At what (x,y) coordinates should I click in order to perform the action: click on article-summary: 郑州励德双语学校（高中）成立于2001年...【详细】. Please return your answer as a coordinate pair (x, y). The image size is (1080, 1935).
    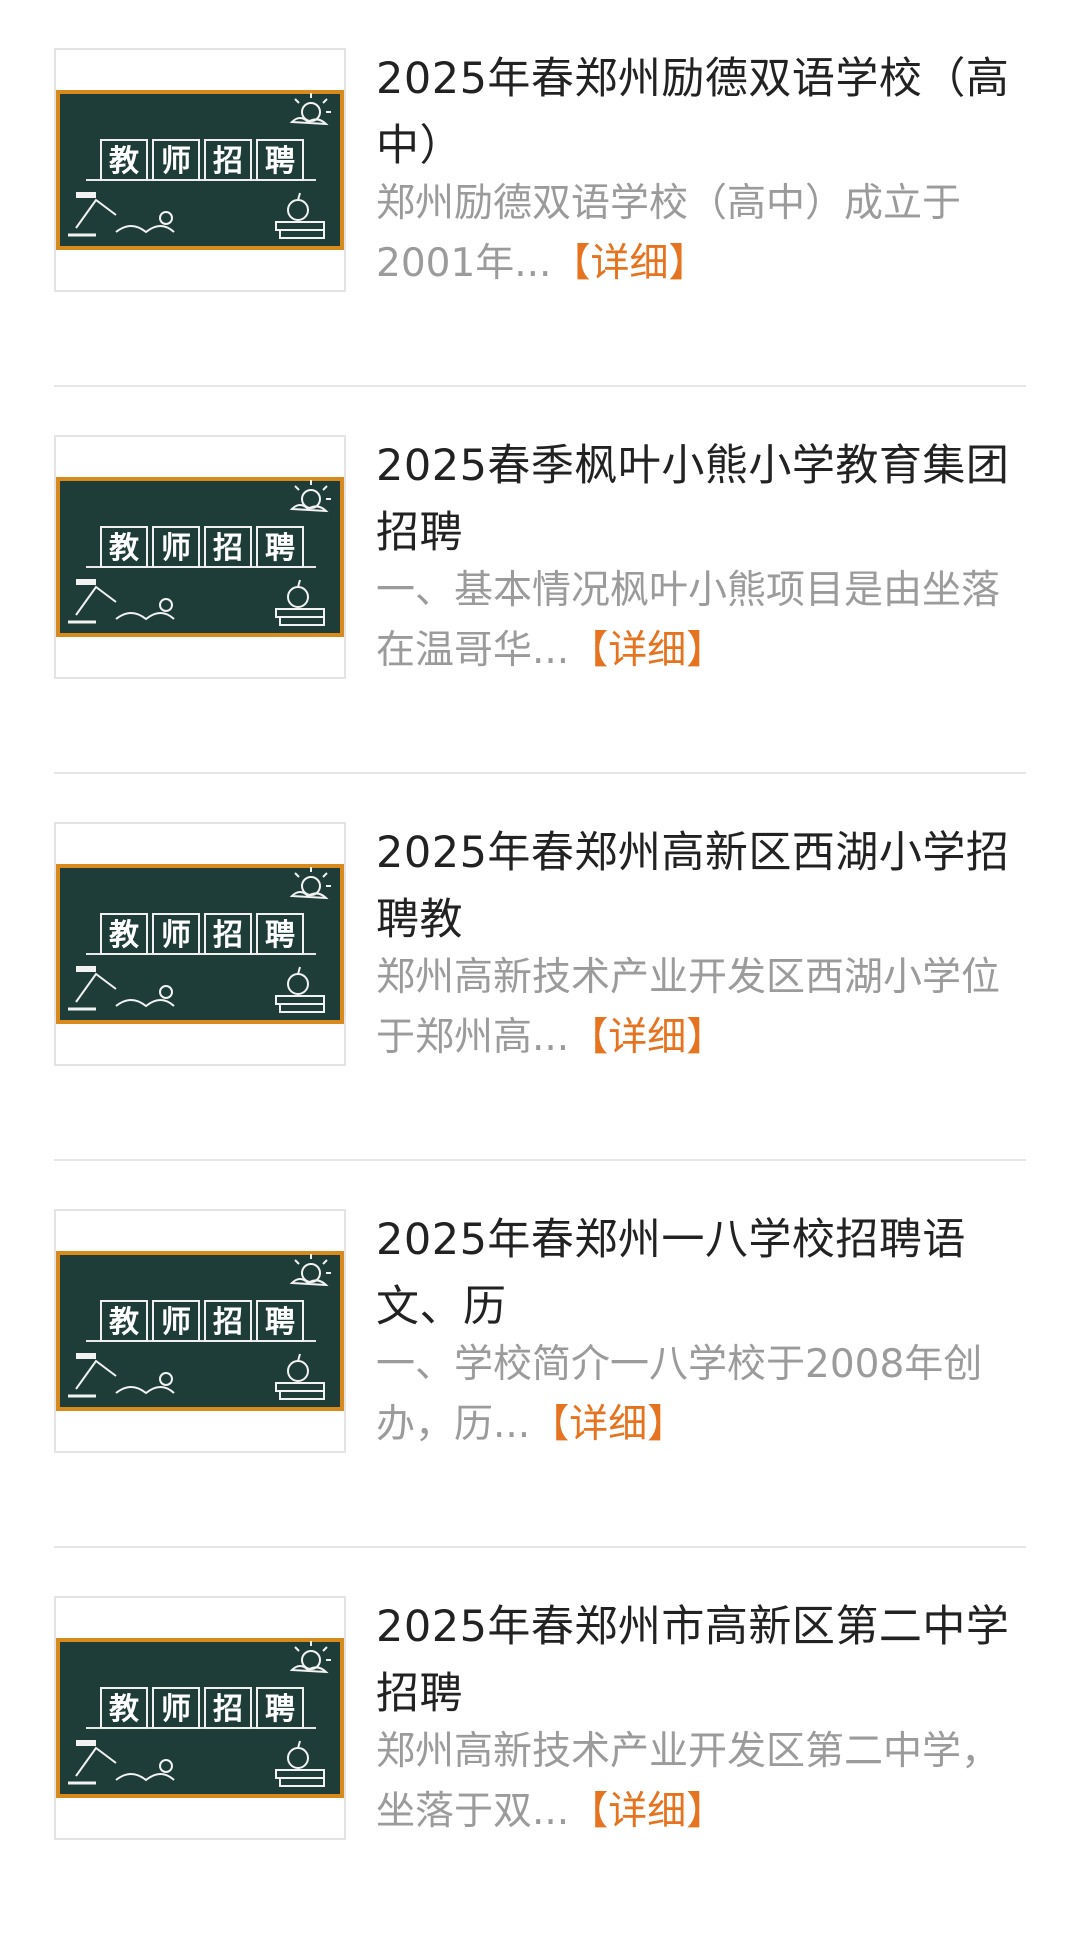
    Looking at the image, I should click on (701, 234).